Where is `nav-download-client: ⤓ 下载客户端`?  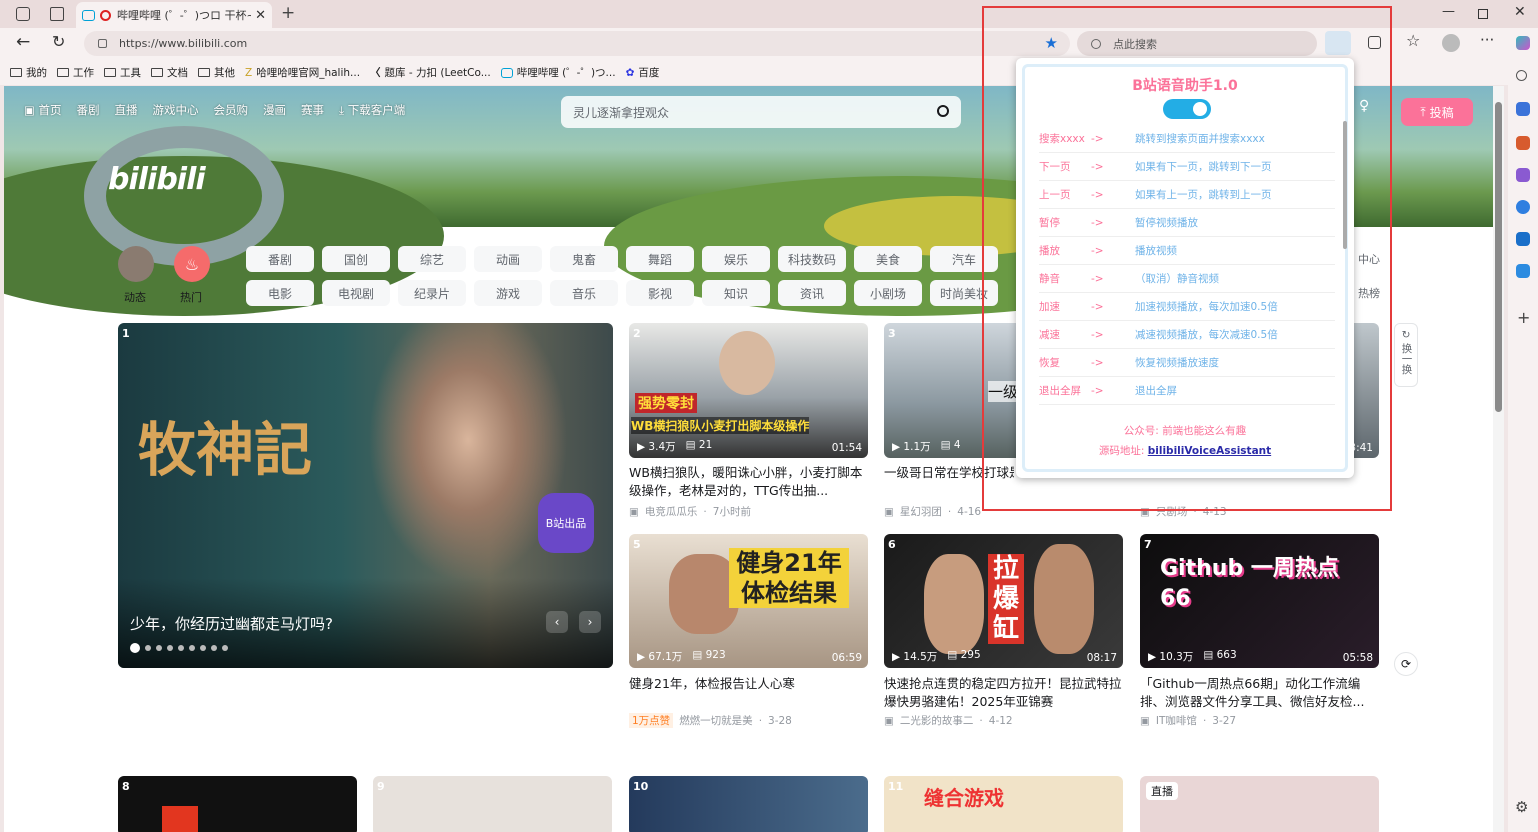
nav-download-client: ⤓ 下载客户端 is located at coordinates (372, 110).